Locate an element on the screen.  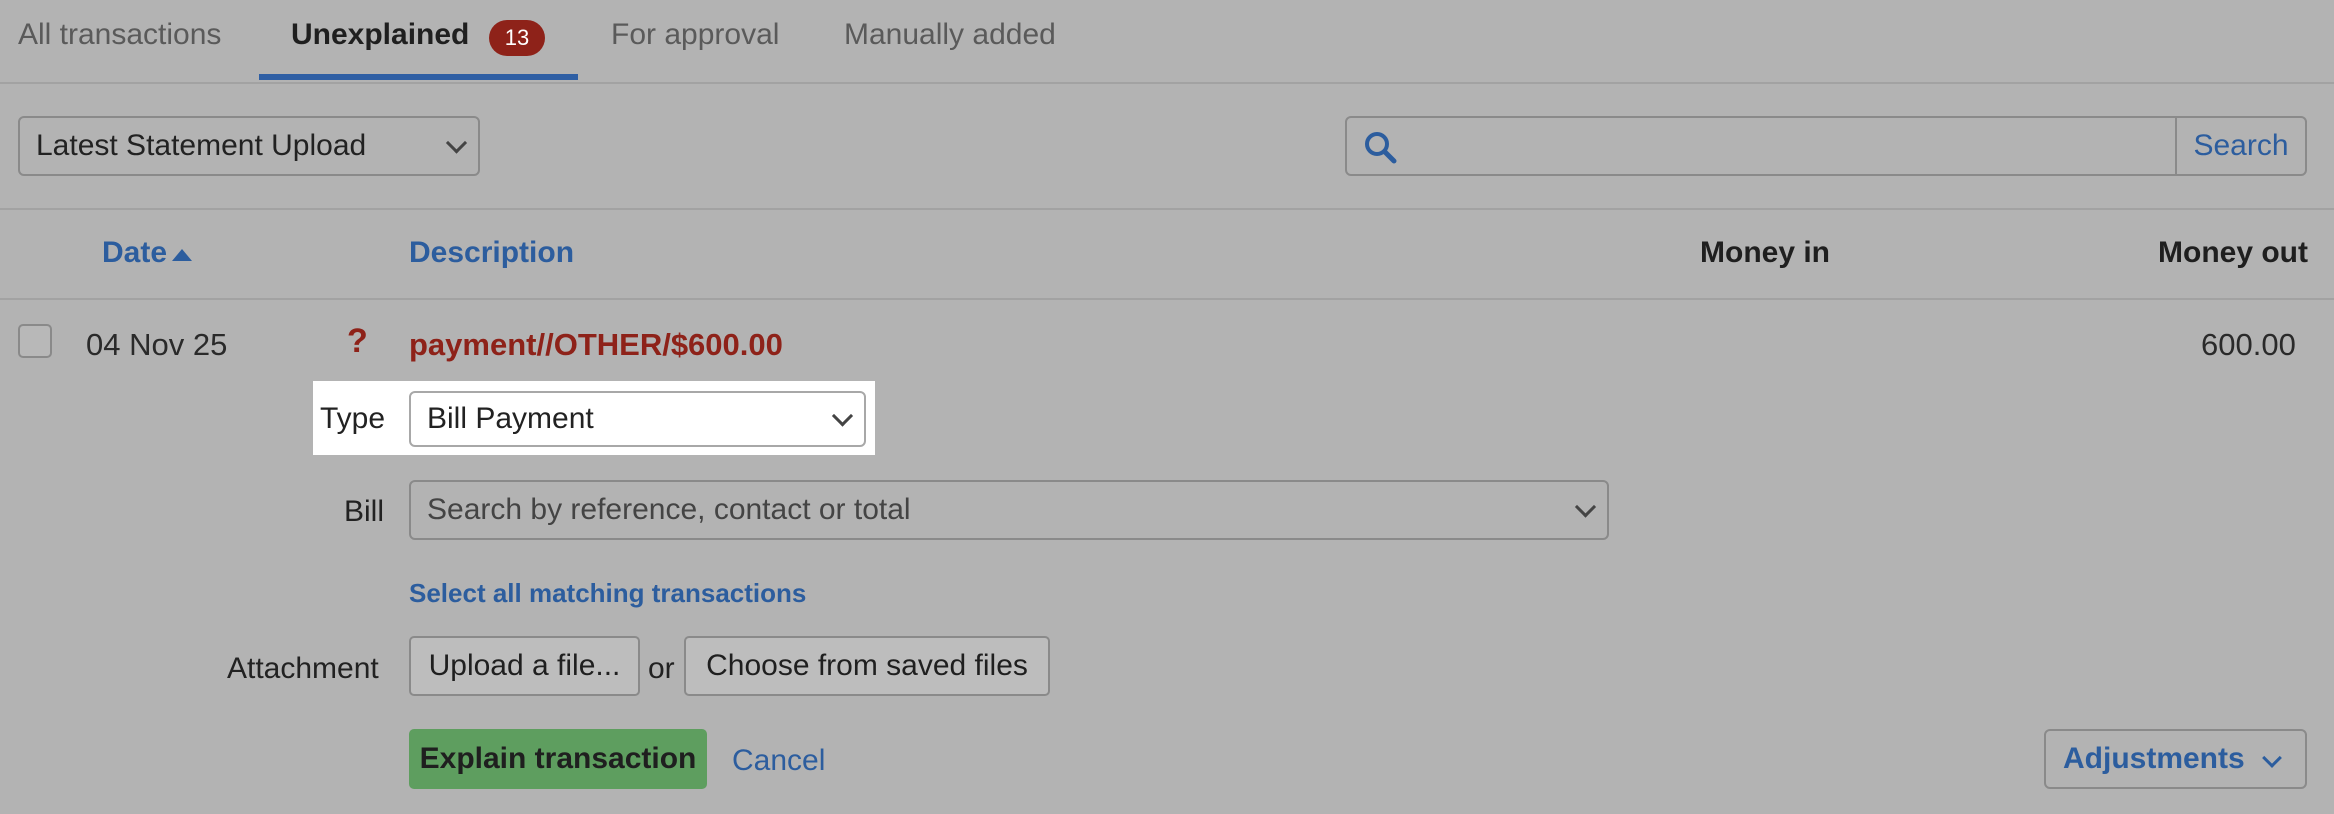
row-date: 04 Nov 25 is located at coordinates (157, 344).